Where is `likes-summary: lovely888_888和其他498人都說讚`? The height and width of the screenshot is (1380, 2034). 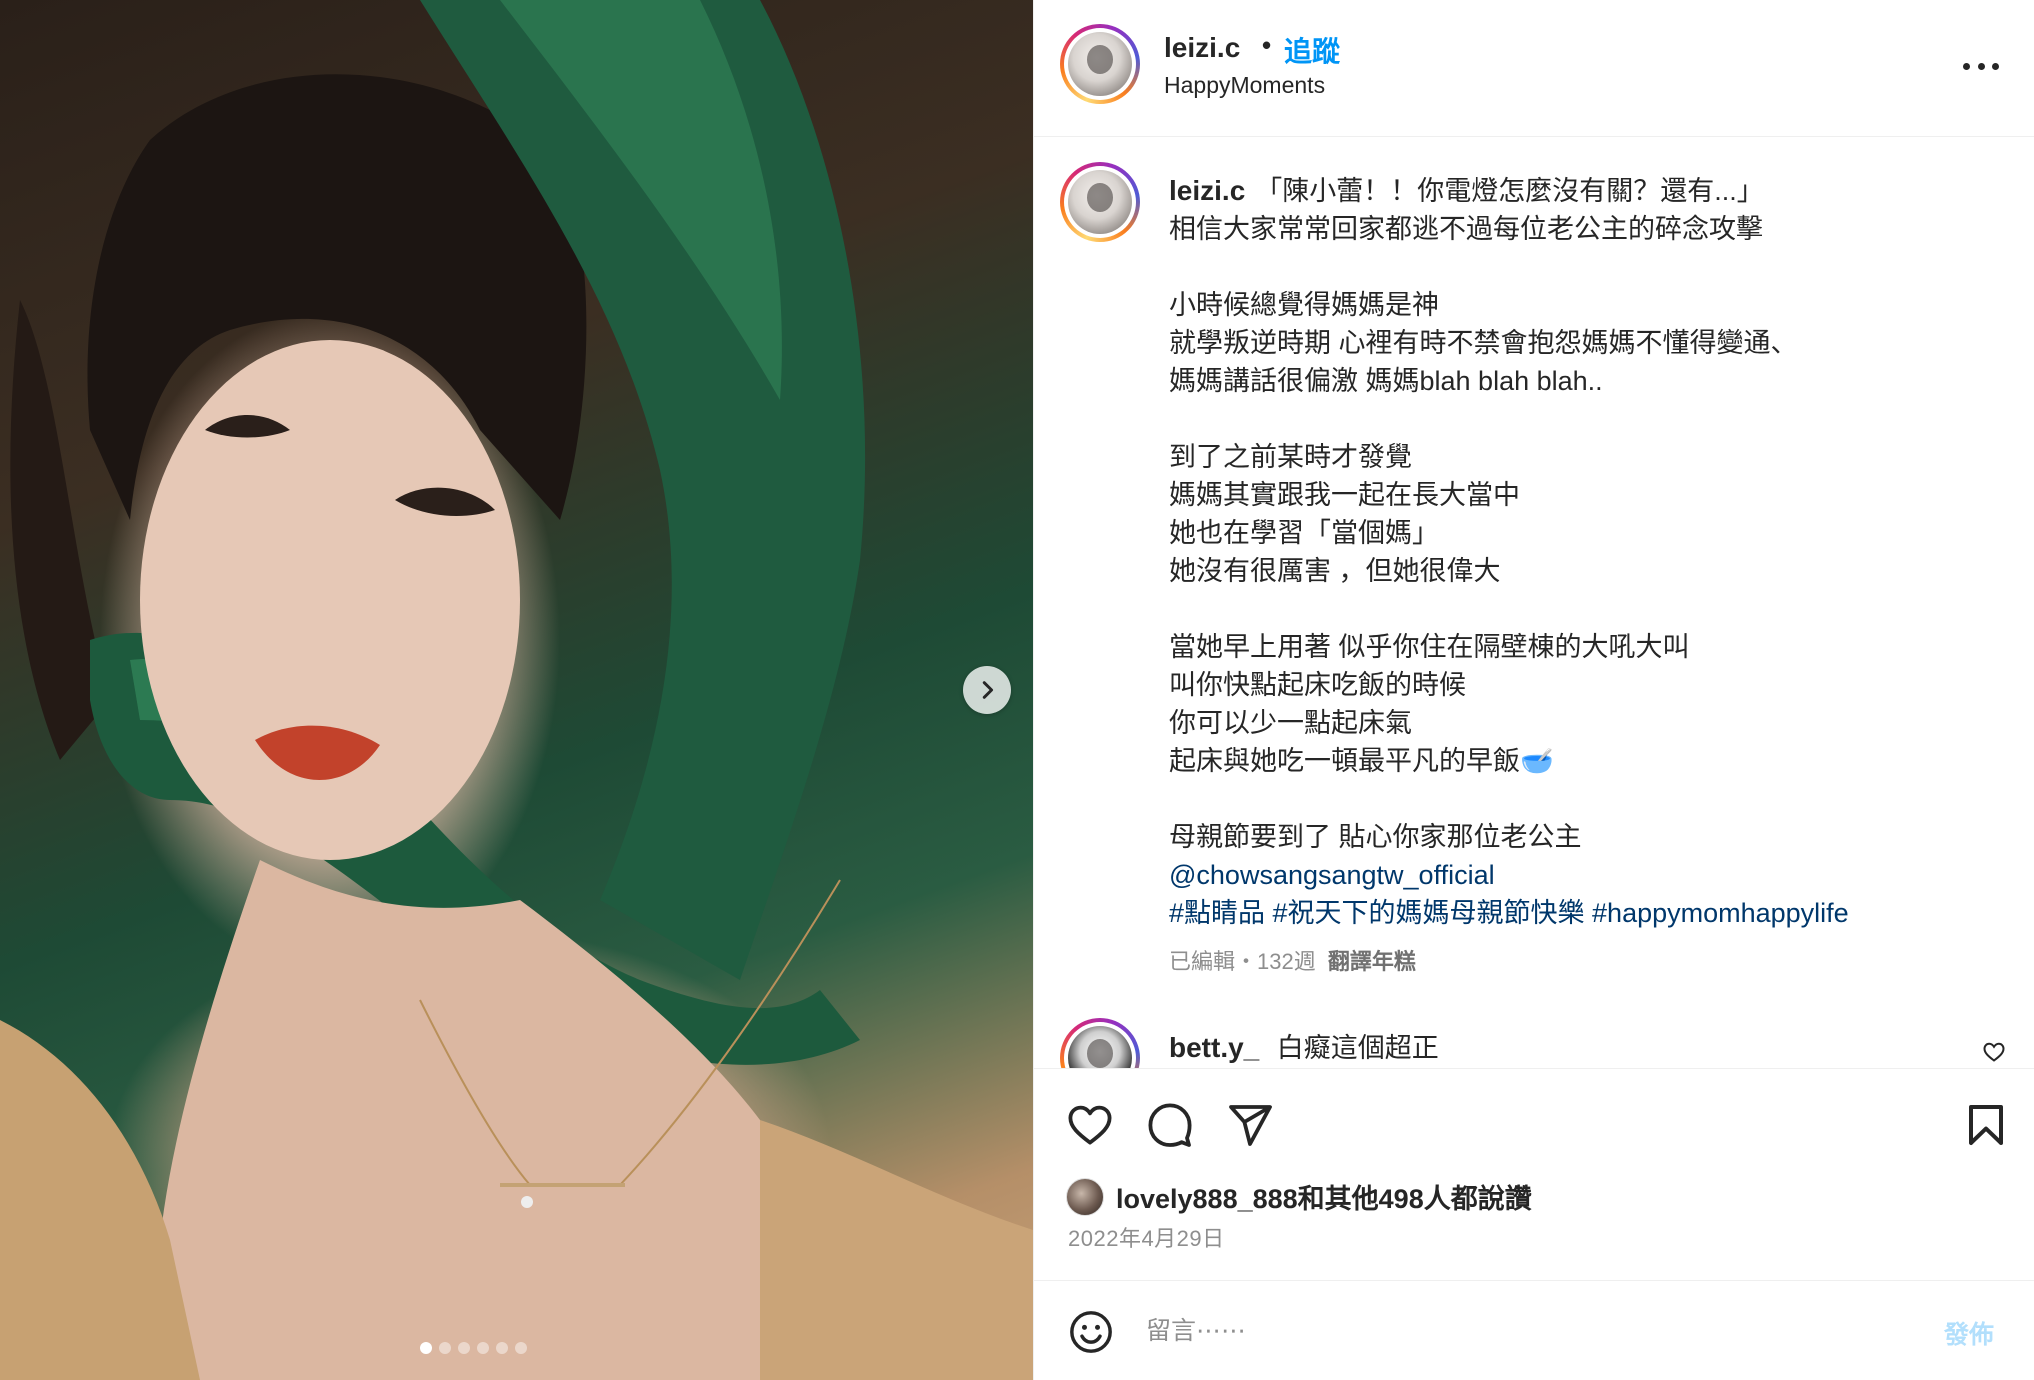 likes-summary: lovely888_888和其他498人都說讚 is located at coordinates (1299, 1196).